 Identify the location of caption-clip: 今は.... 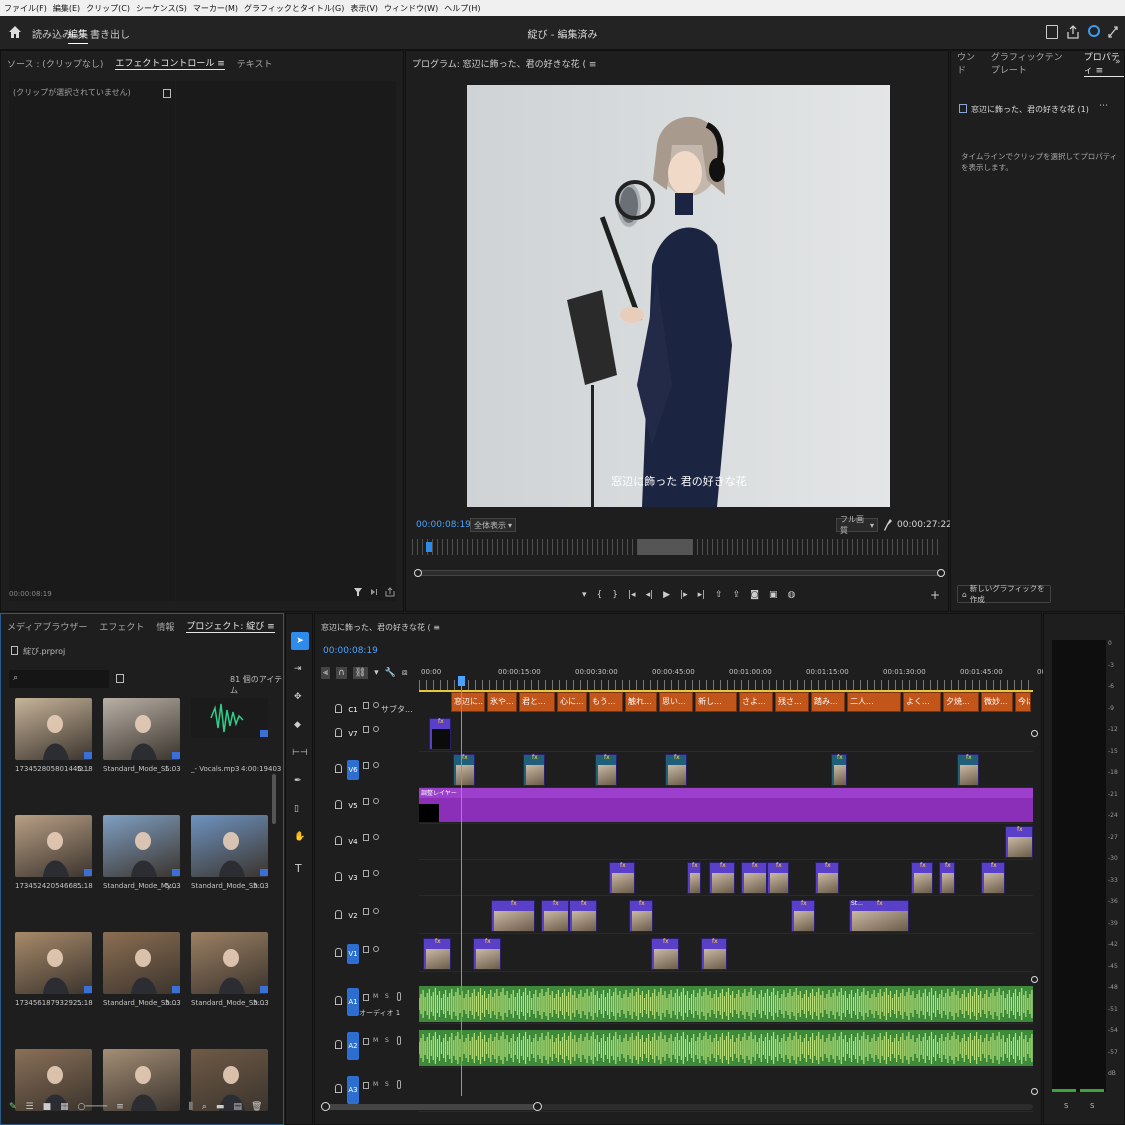
(1023, 702).